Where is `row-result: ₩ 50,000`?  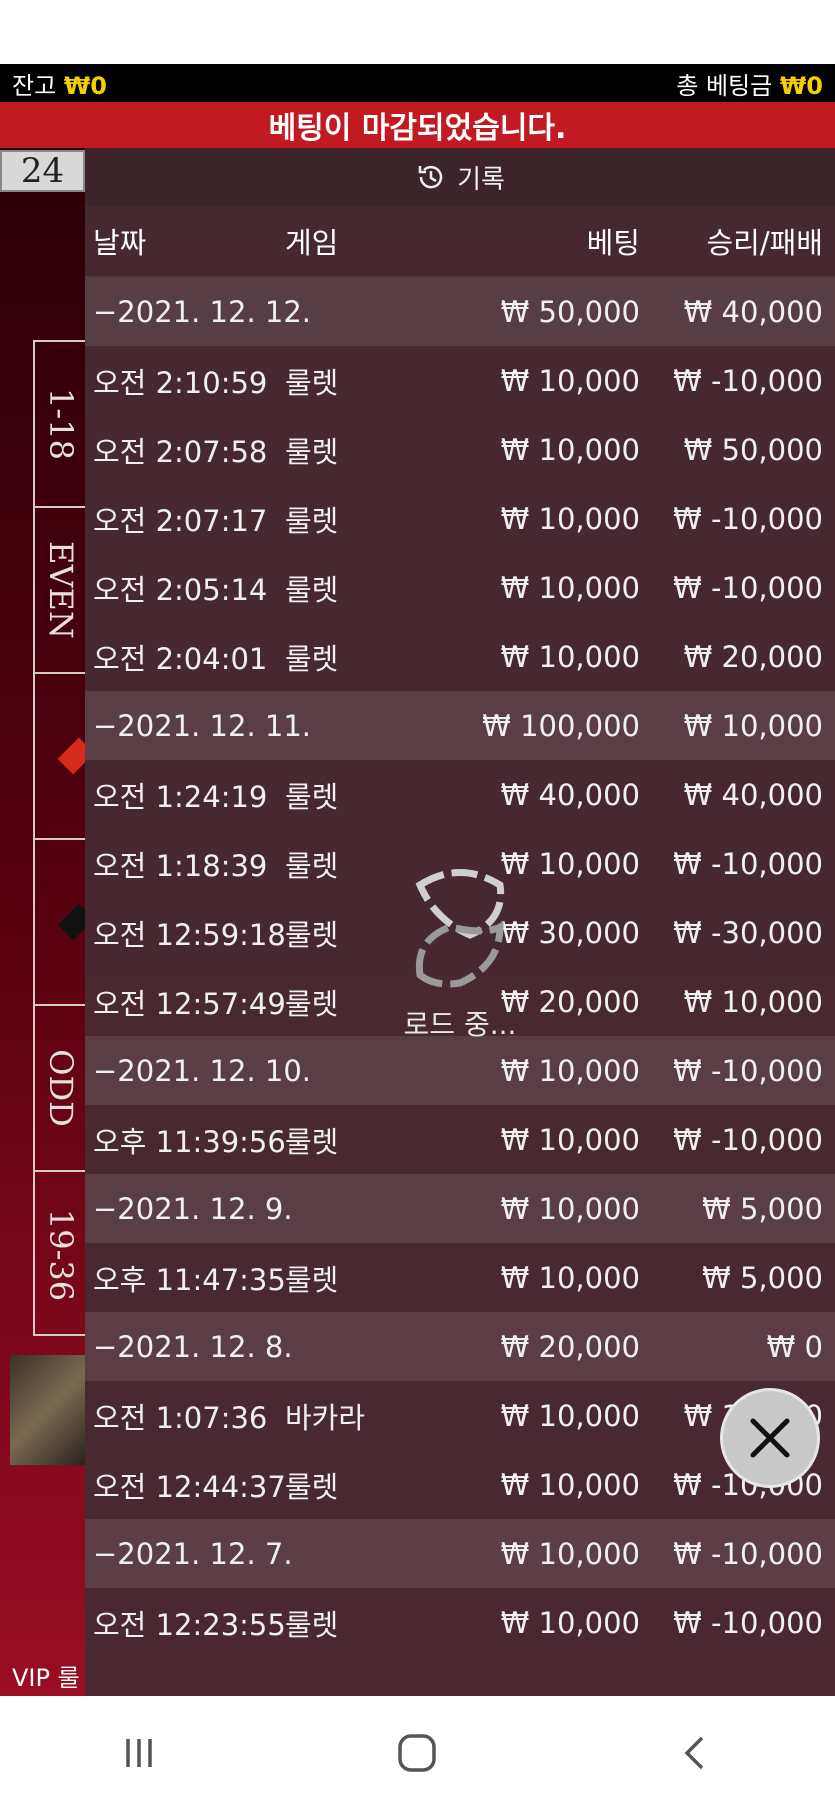 row-result: ₩ 50,000 is located at coordinates (753, 449).